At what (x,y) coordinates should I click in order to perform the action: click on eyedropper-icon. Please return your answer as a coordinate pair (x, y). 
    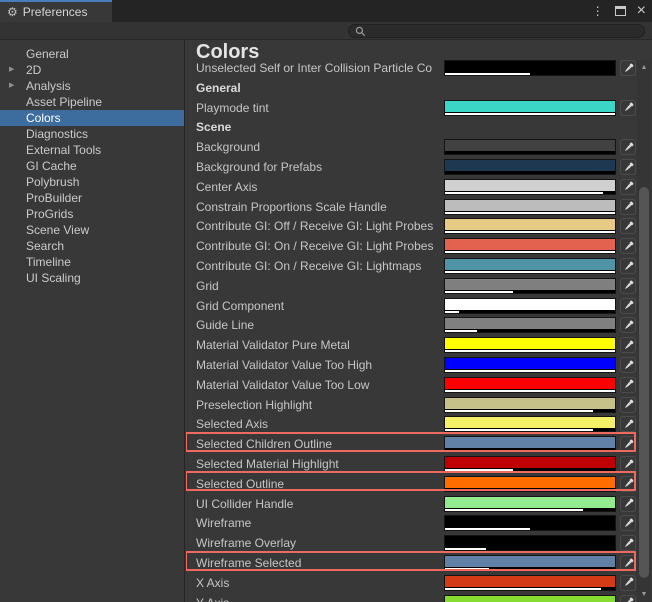
    Looking at the image, I should click on (628, 146).